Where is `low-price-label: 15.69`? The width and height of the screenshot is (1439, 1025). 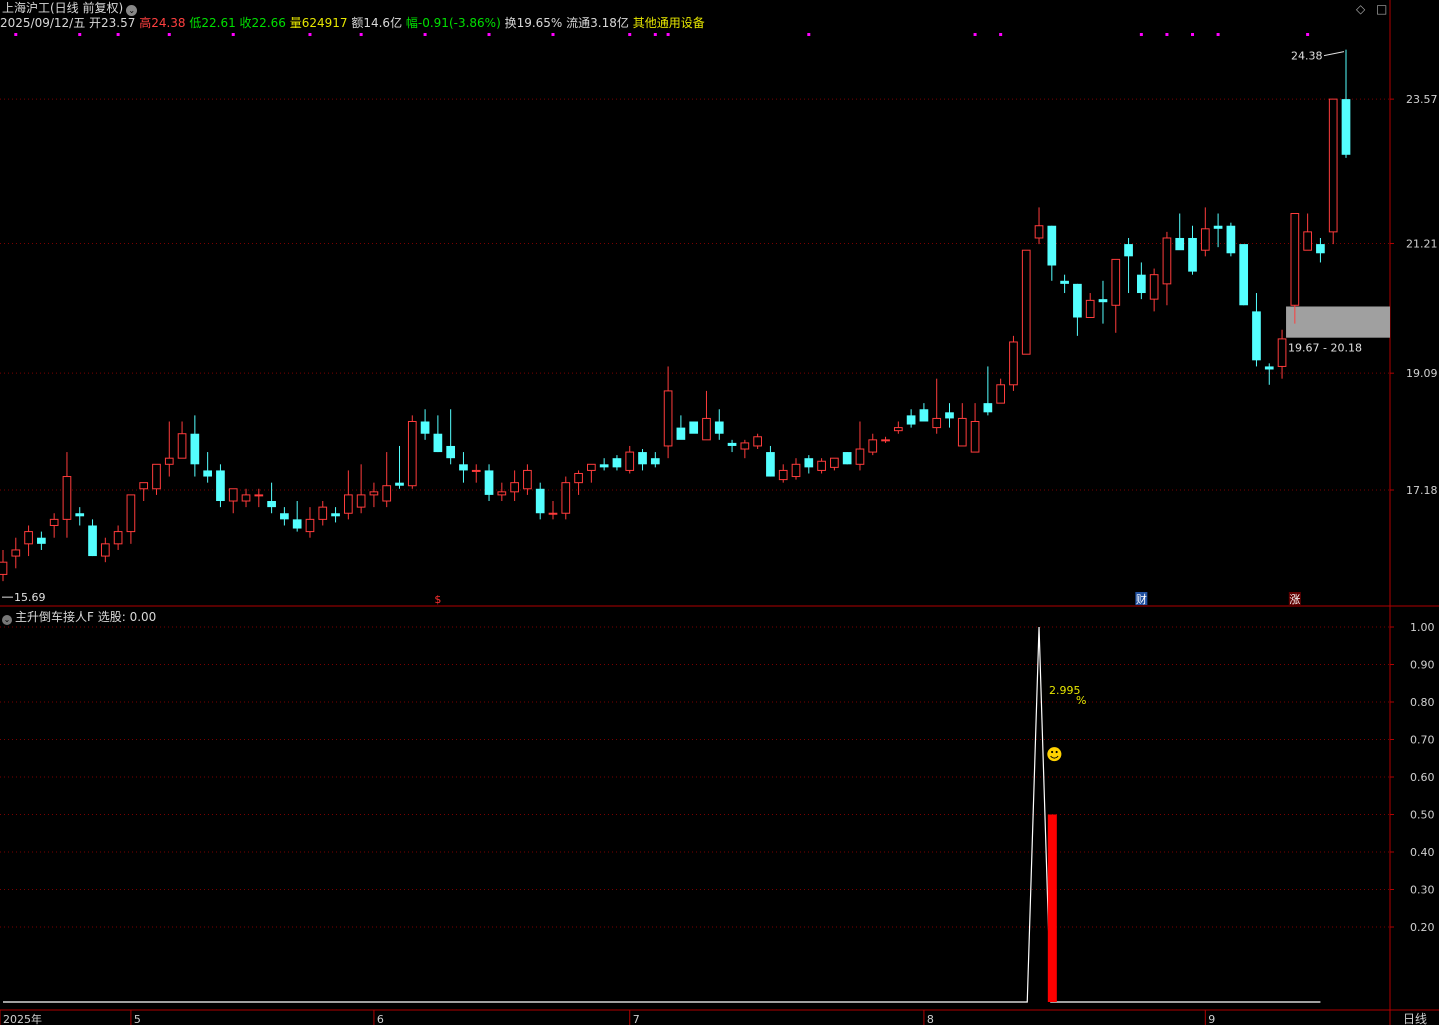 low-price-label: 15.69 is located at coordinates (30, 597).